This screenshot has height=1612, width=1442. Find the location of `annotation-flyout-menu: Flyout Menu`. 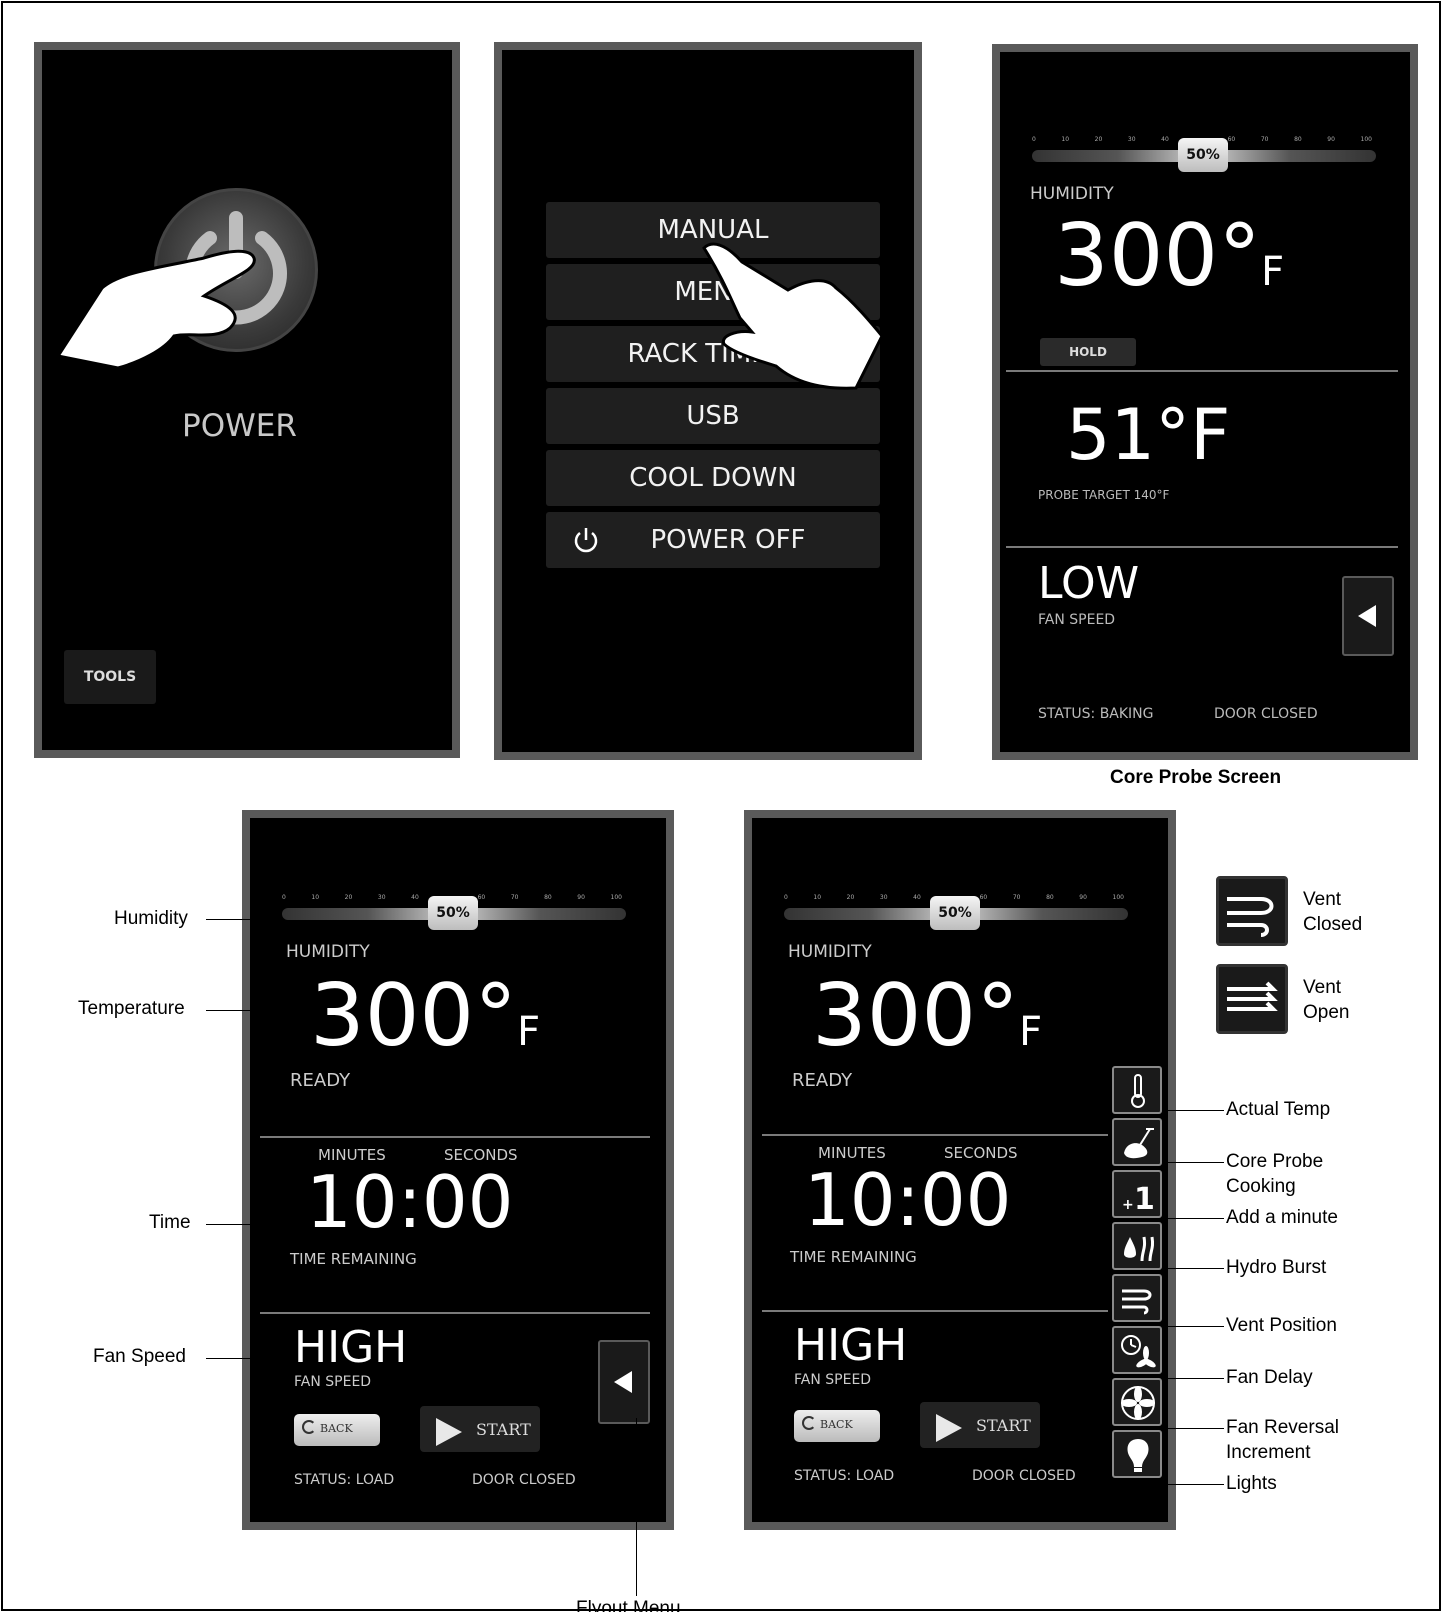

annotation-flyout-menu: Flyout Menu is located at coordinates (628, 1605).